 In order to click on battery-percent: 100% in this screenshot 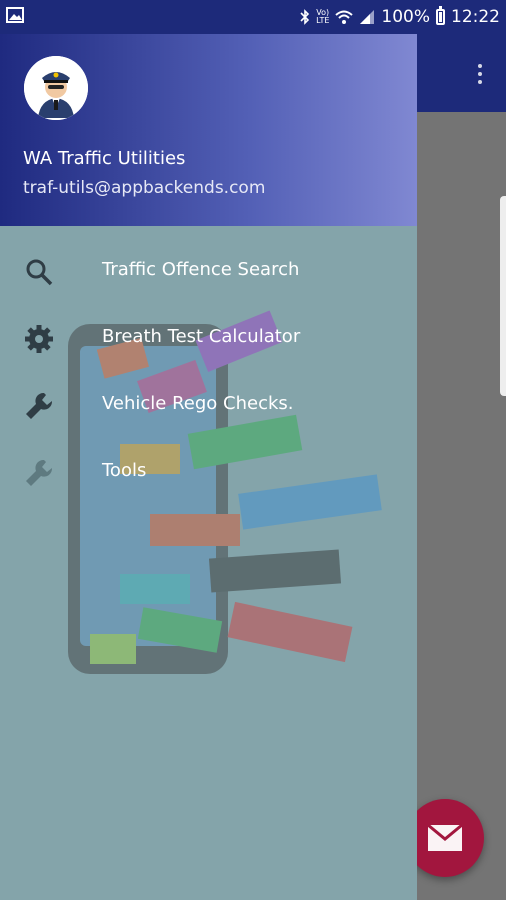, I will do `click(405, 17)`.